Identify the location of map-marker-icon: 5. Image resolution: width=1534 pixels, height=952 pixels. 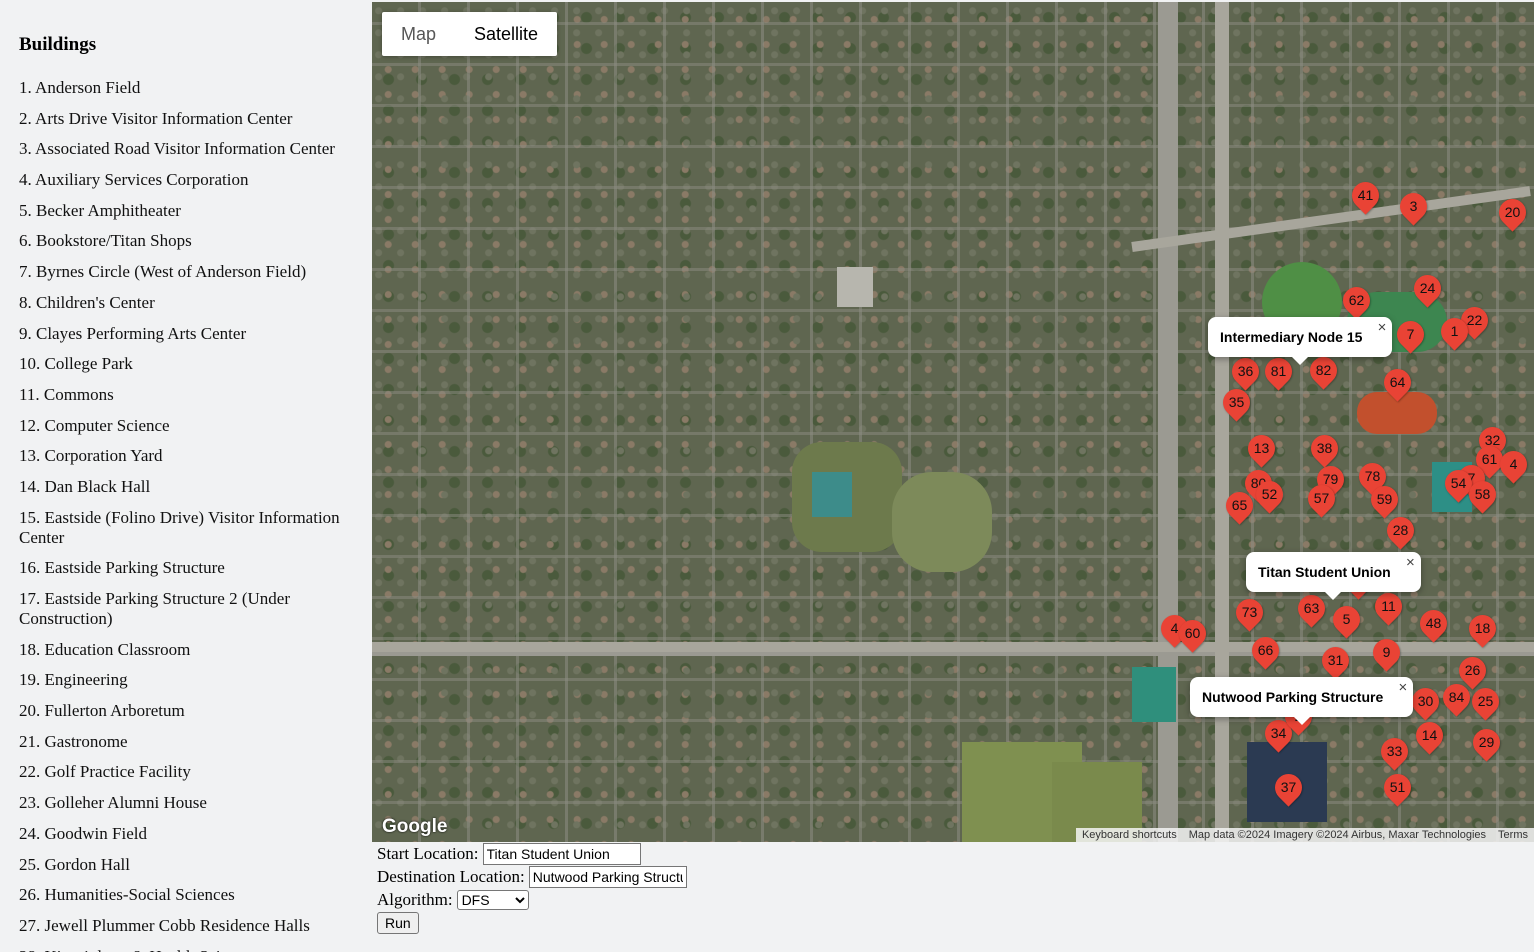
(1346, 619).